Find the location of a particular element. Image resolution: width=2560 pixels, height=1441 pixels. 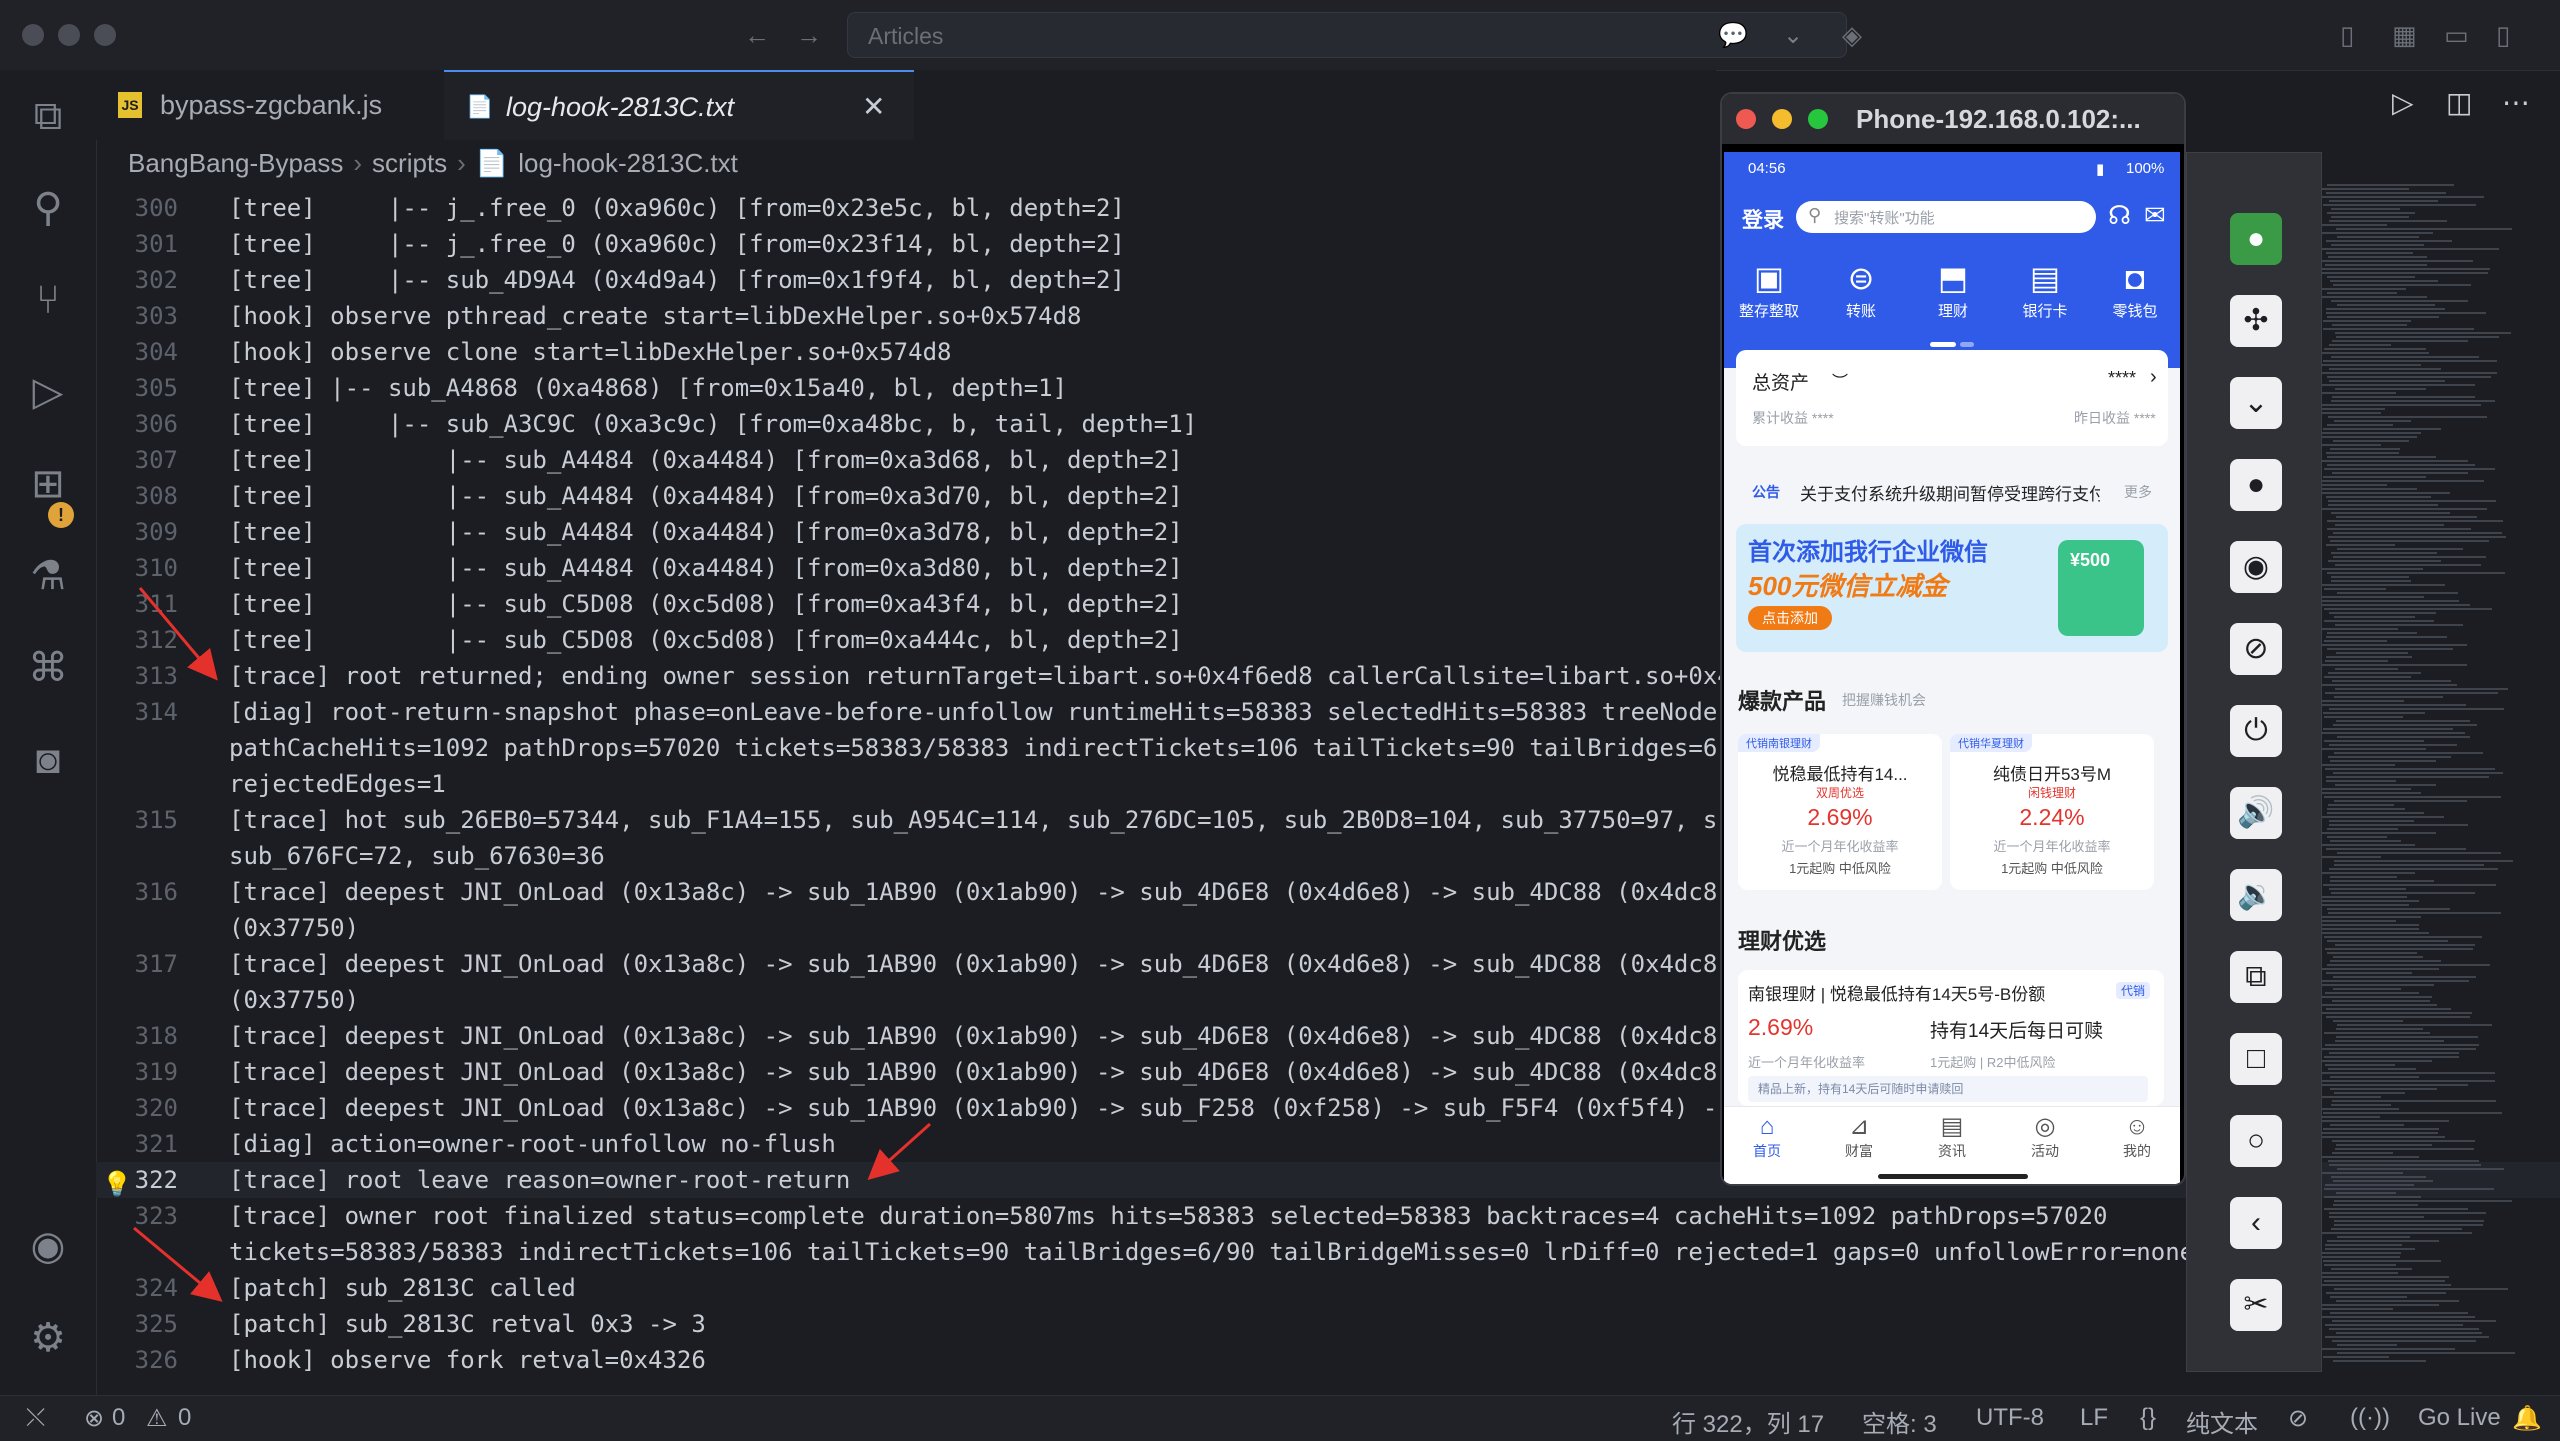

nav-activity: ◎ 活动 is located at coordinates (2045, 1137).